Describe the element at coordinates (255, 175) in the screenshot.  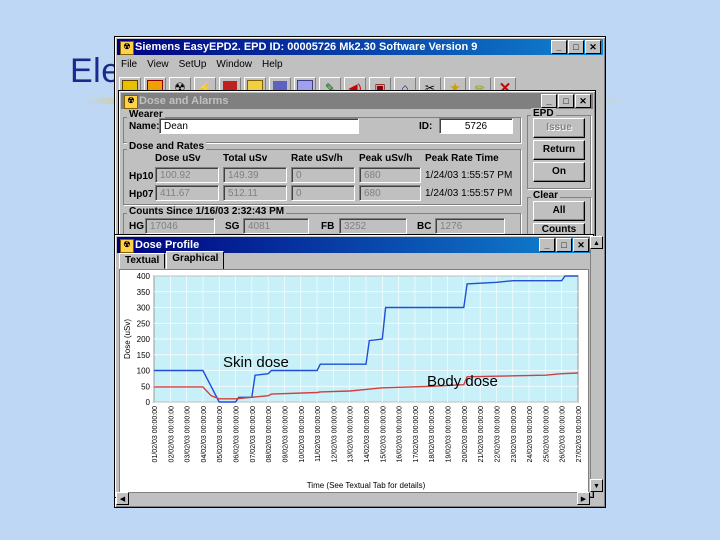
I see `hp10-total: 149.39` at that location.